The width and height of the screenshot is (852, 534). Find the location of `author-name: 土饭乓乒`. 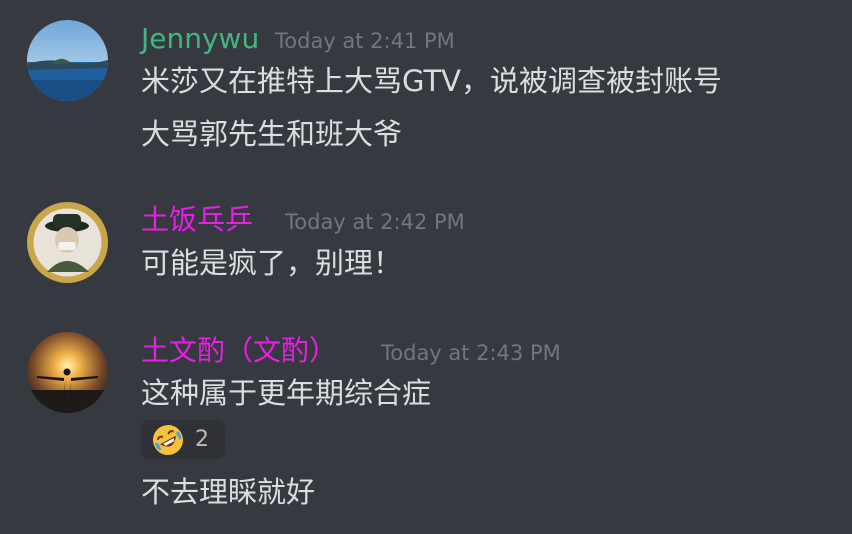

author-name: 土饭乓乒 is located at coordinates (197, 220).